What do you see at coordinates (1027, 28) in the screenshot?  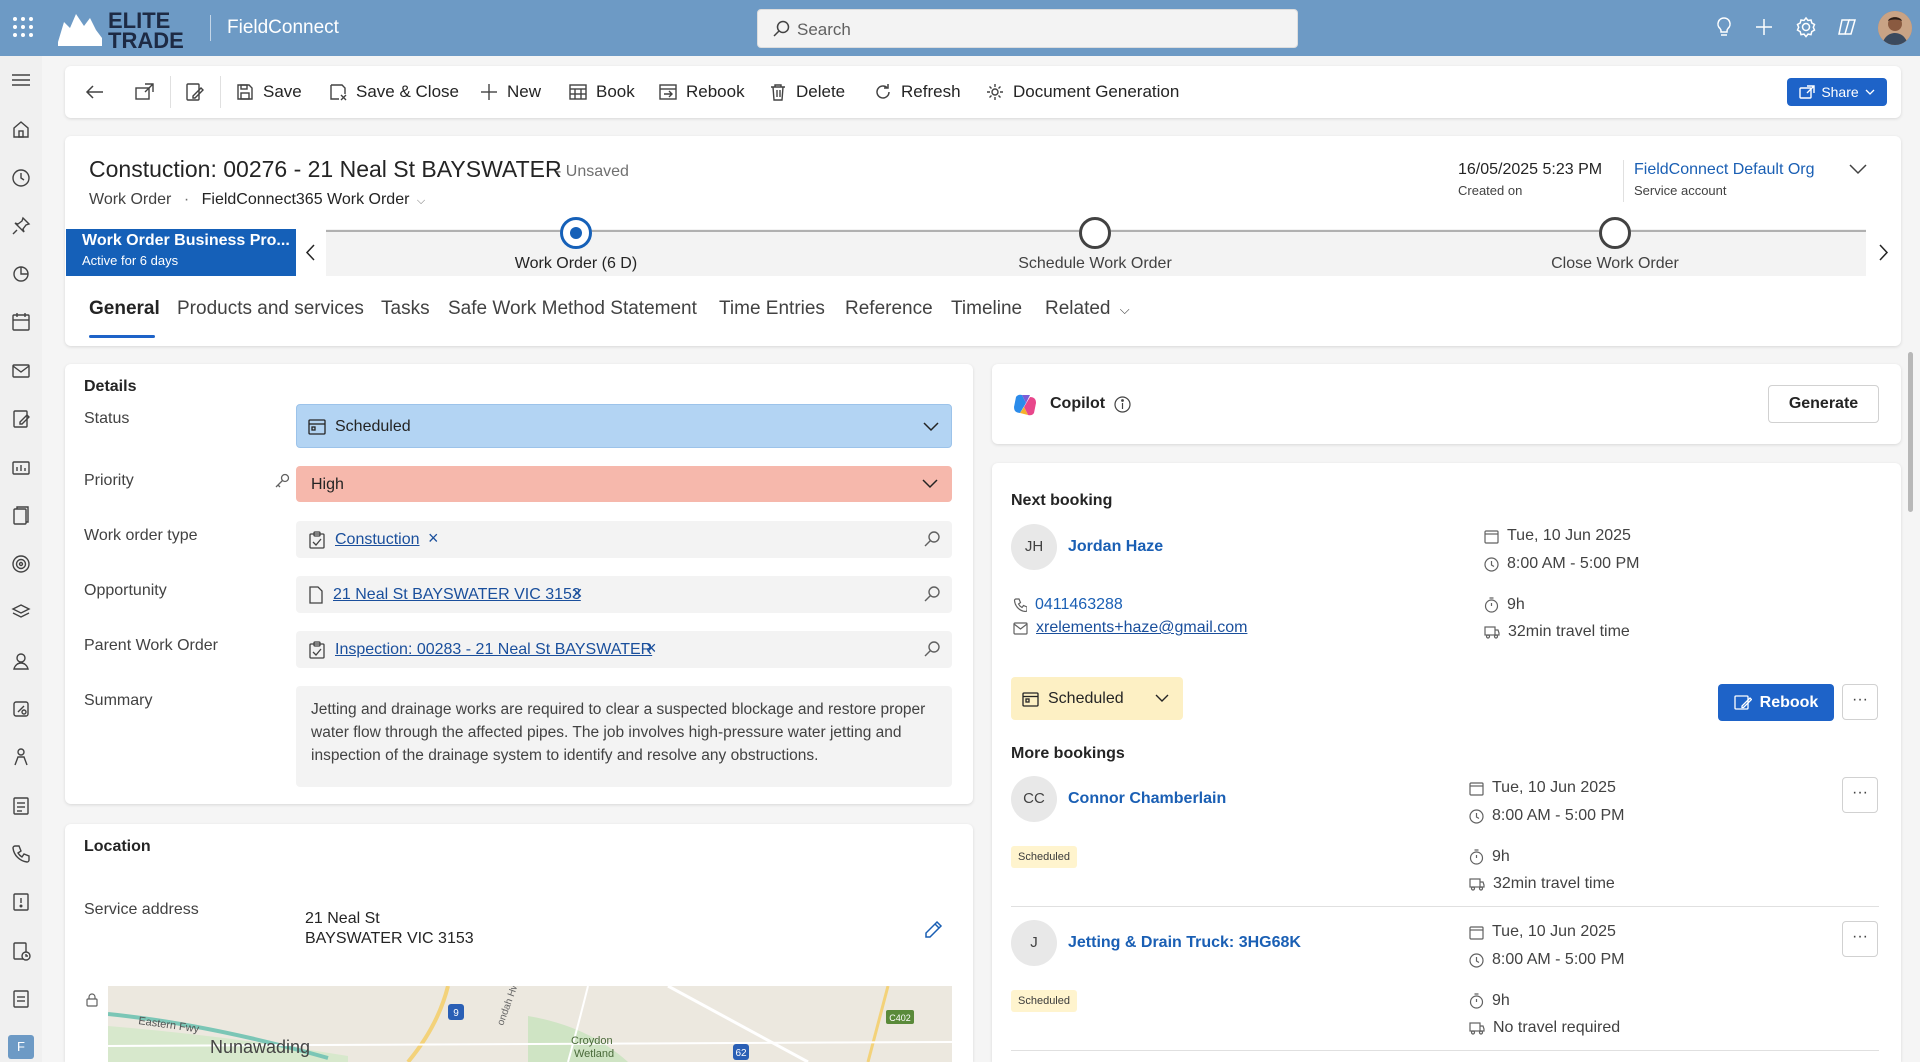 I see `search-input: Search` at bounding box center [1027, 28].